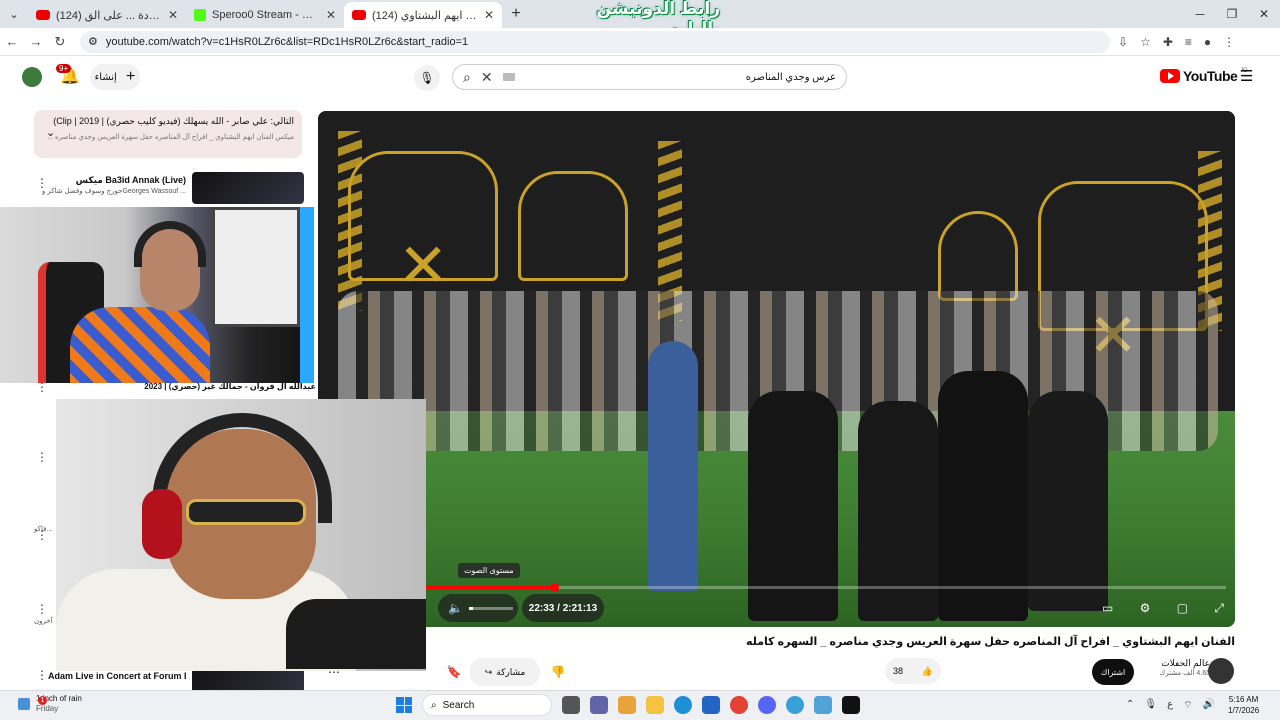 The width and height of the screenshot is (1280, 720). I want to click on clock-time: 5:16 AM, so click(1243, 699).